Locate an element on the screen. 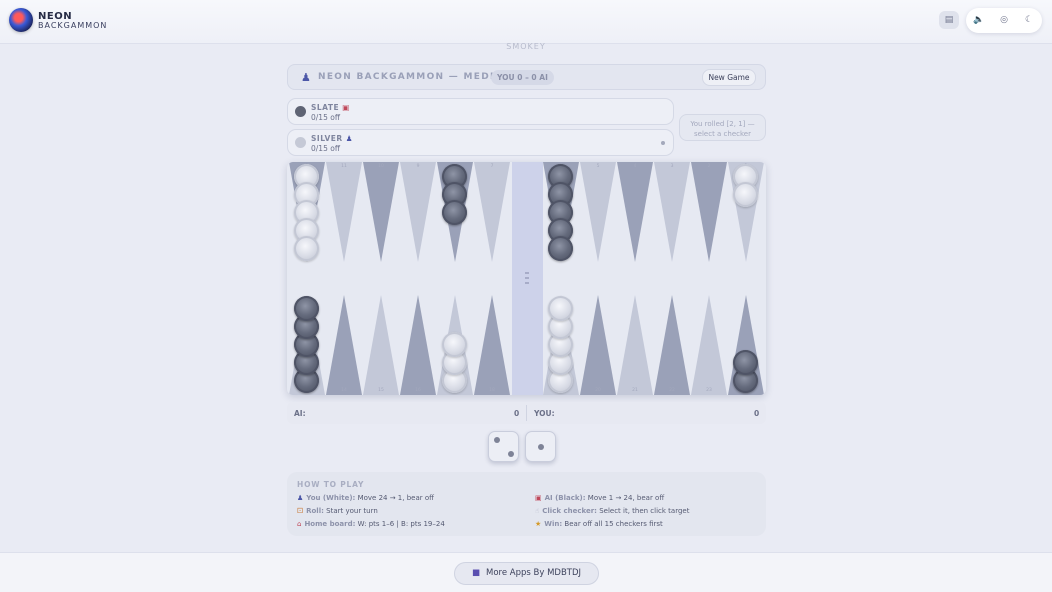  pointer-icon: ☝ is located at coordinates (537, 511).